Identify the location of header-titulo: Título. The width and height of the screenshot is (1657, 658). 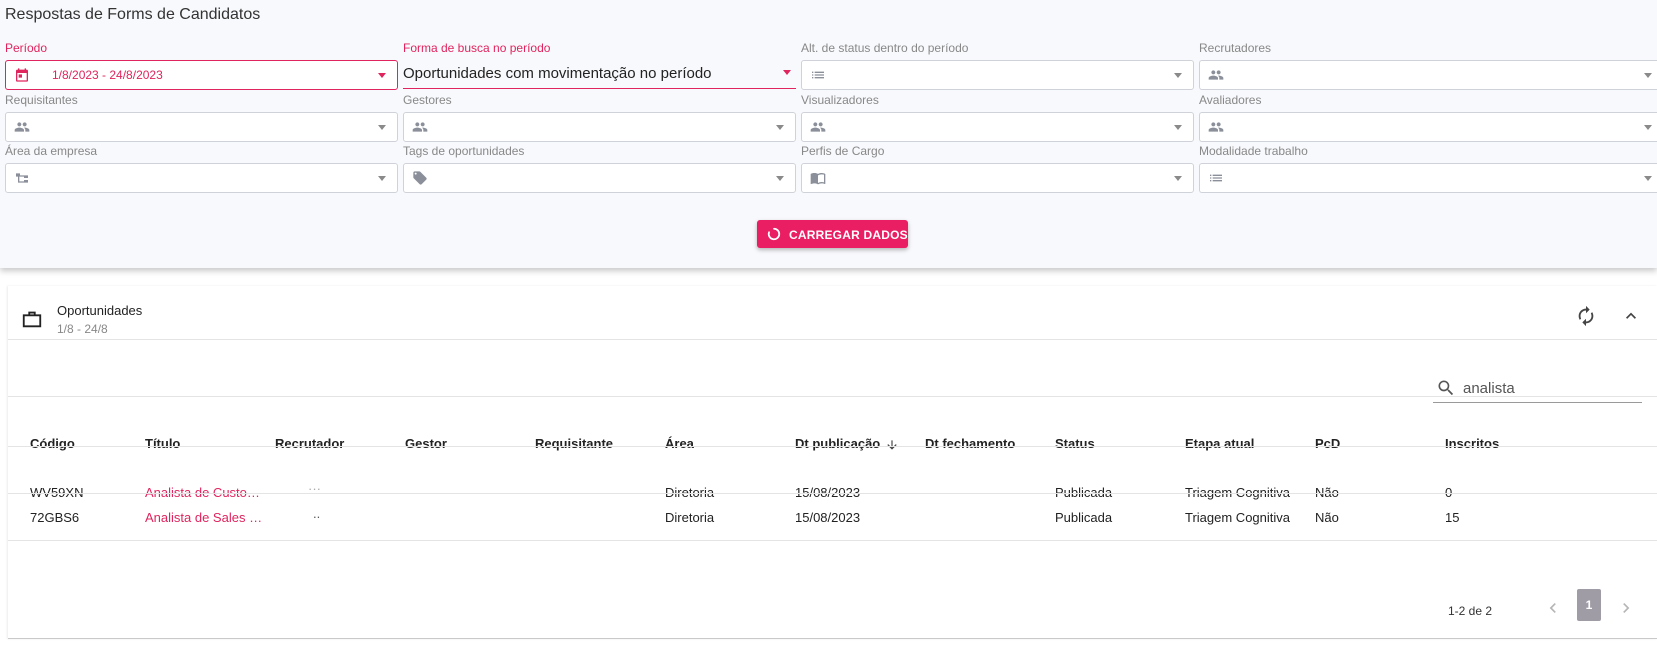
(162, 443).